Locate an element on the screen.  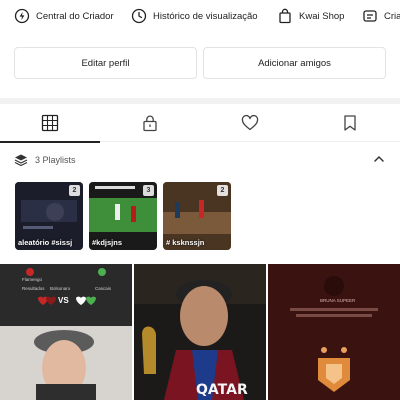
kwai-shop-shortcut: Kwai Shop is located at coordinates (310, 16).